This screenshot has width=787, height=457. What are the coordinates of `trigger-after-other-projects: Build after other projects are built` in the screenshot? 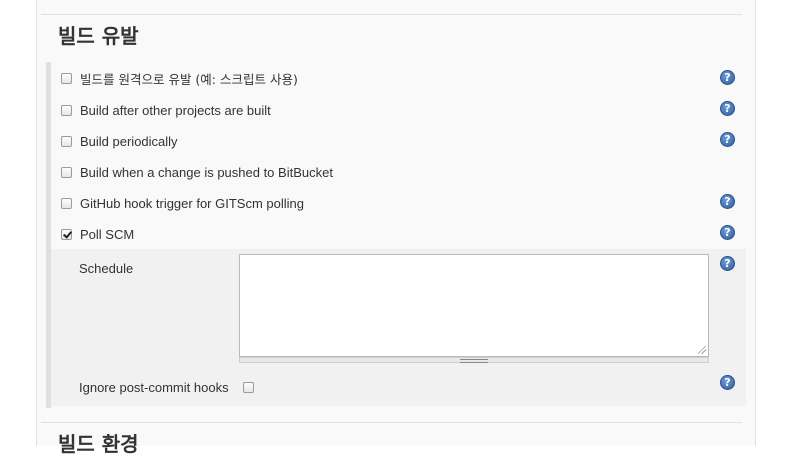 It's located at (166, 110).